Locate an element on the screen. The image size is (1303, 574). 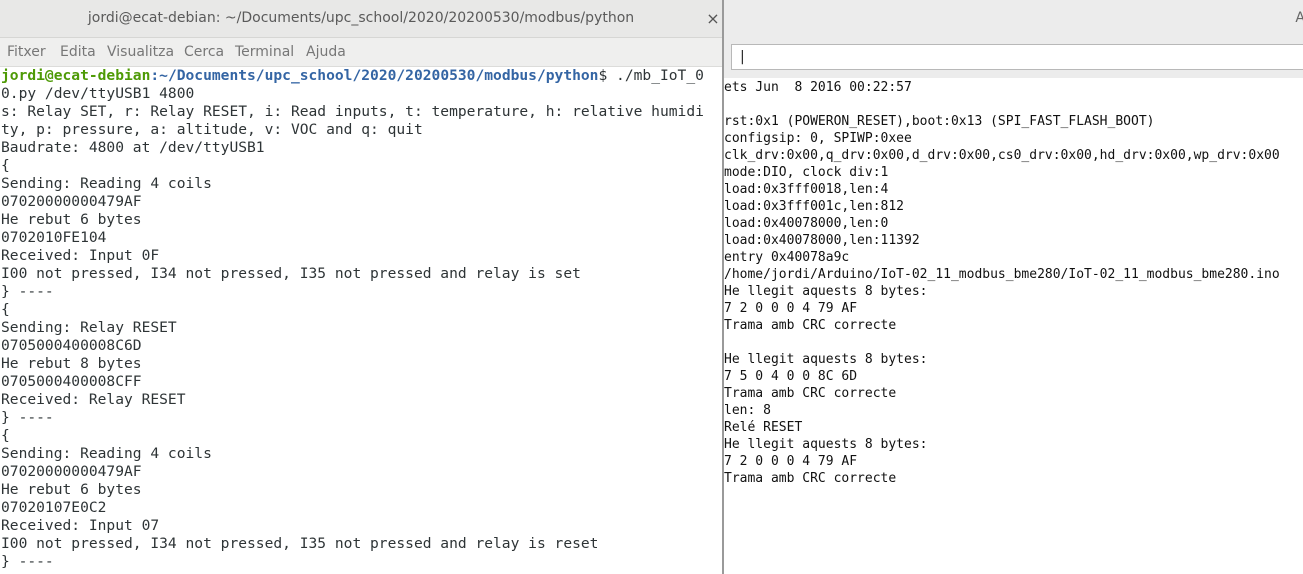
menu-edita: Edita is located at coordinates (78, 52).